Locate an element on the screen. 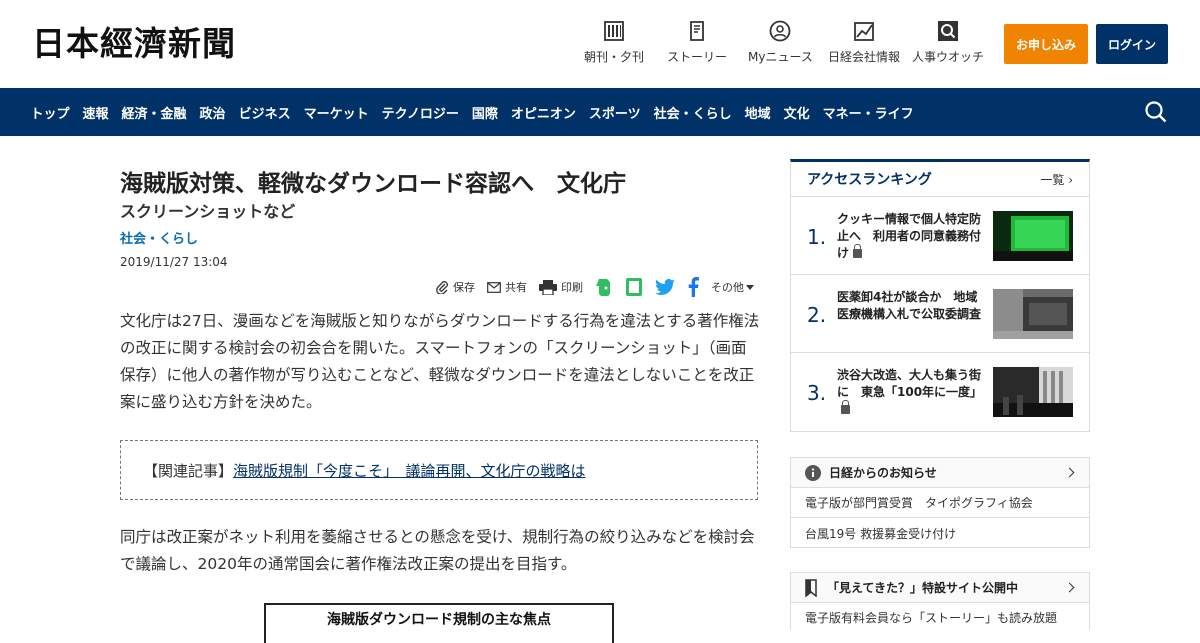 This screenshot has height=643, width=1200. special-item: 電子版有料会員なら「ストーリー」も読み放題 is located at coordinates (940, 617).